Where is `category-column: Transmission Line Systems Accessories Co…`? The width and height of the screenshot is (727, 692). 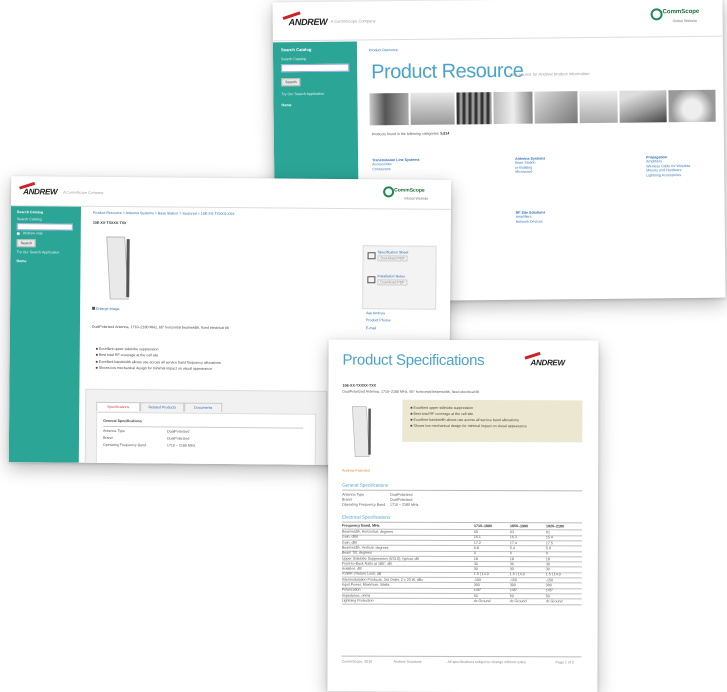
category-column: Transmission Line Systems Accessories Co… is located at coordinates (395, 165).